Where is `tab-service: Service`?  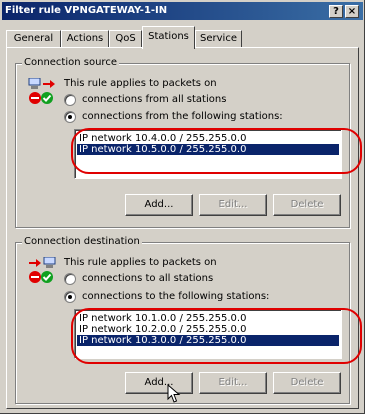
tab-service: Service is located at coordinates (218, 39).